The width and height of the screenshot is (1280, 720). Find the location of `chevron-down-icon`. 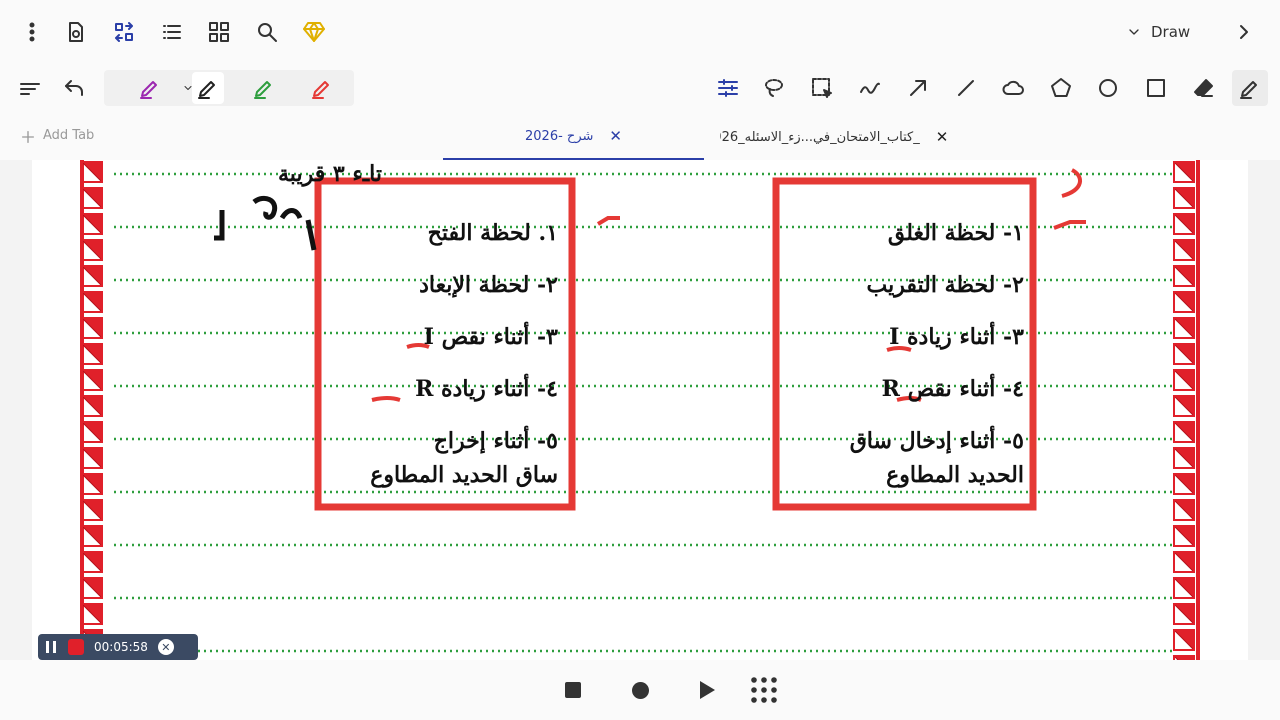

chevron-down-icon is located at coordinates (1134, 32).